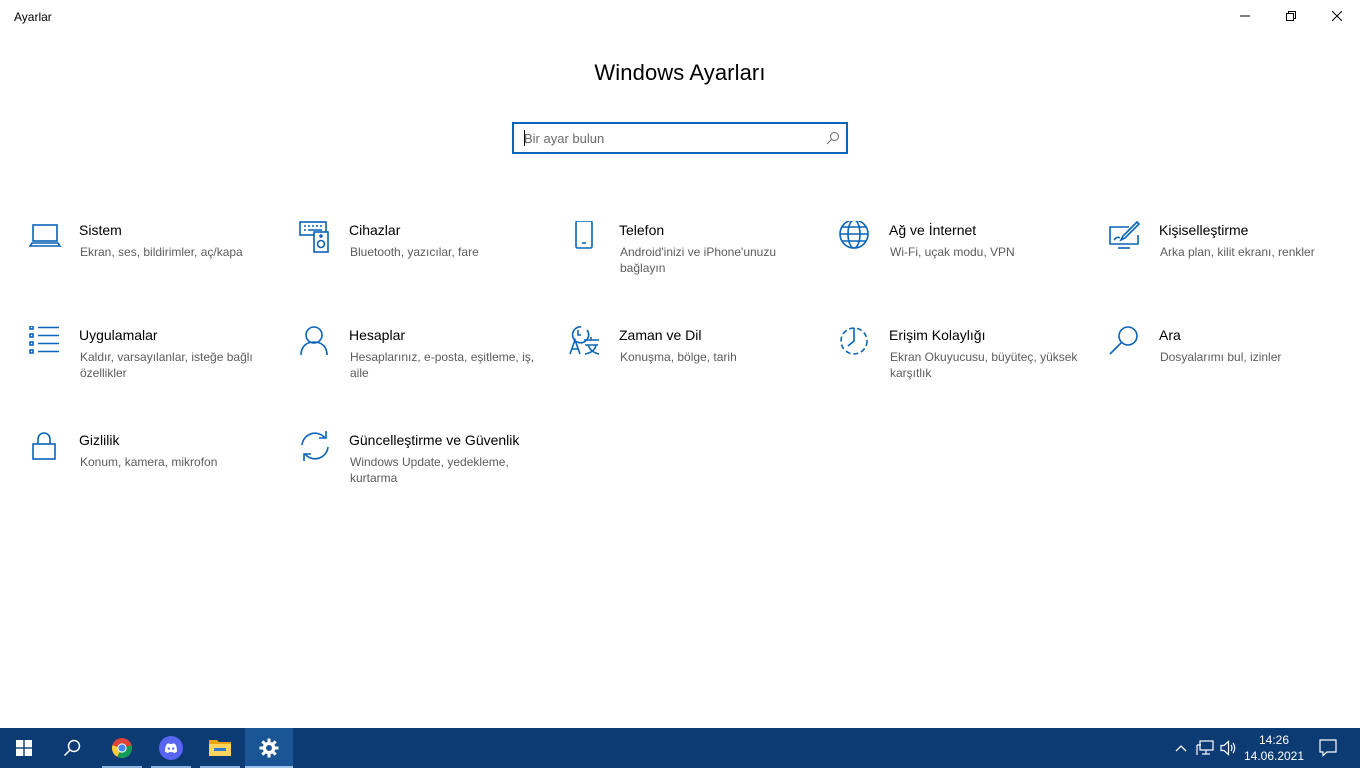 The height and width of the screenshot is (768, 1360). I want to click on close-button, so click(1337, 16).